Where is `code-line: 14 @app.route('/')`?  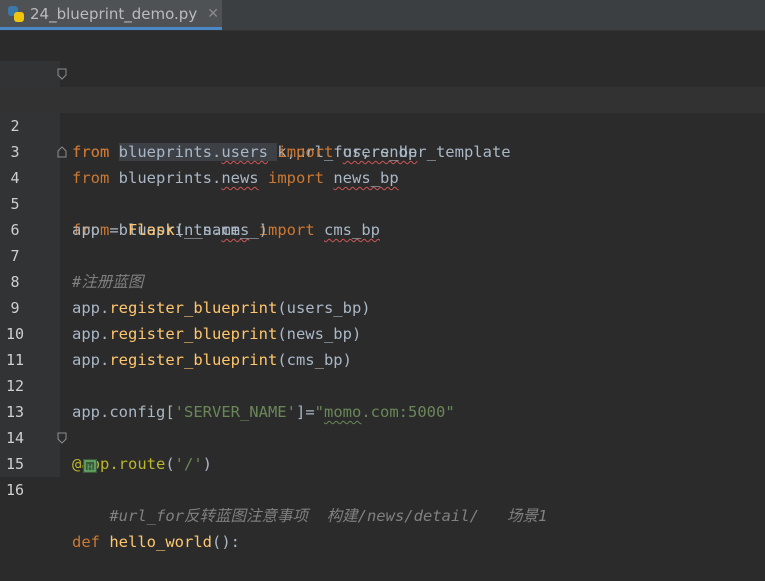 code-line: 14 @app.route('/') is located at coordinates (382, 436).